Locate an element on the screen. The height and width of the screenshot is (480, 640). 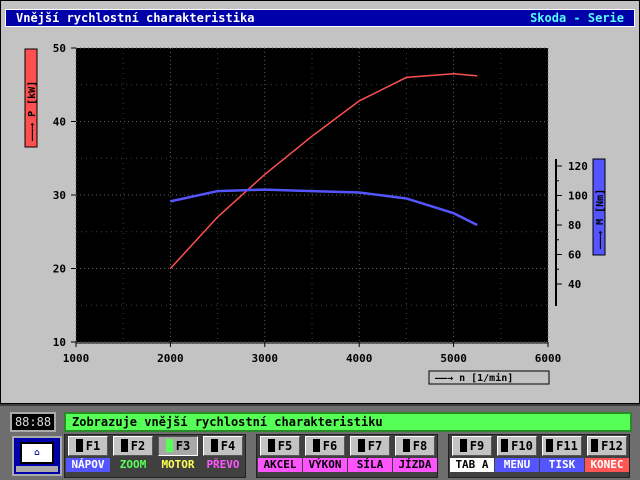
fkey-key-name: F12 is located at coordinates (612, 446).